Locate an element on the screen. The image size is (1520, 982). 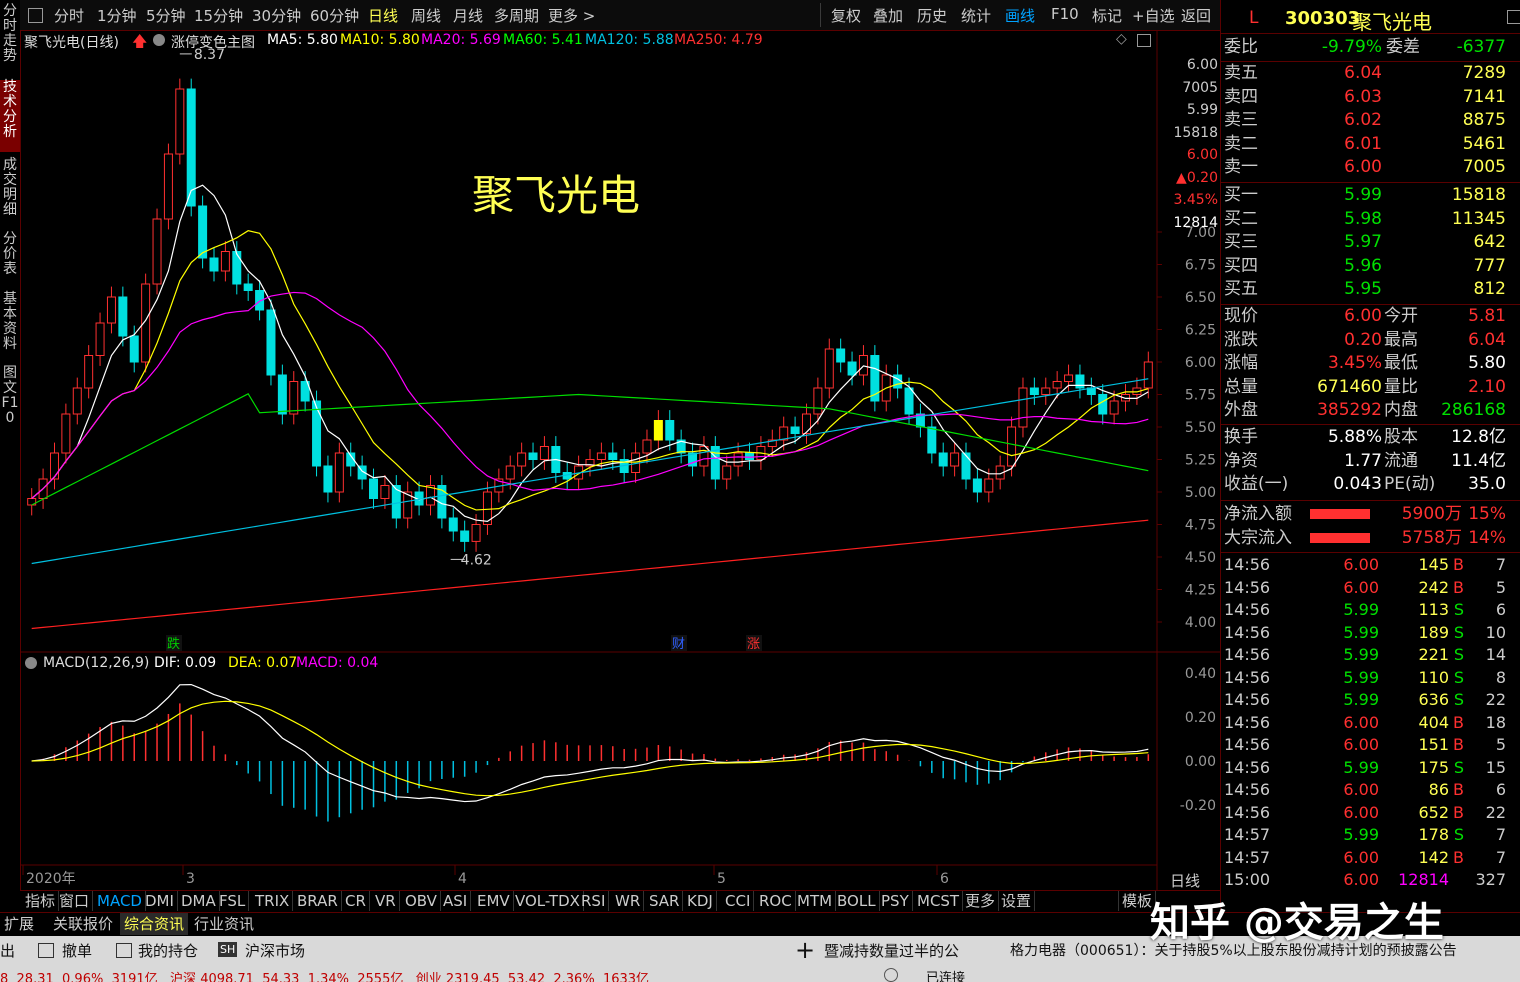
event-marker-2: 涨 is located at coordinates (753, 644).